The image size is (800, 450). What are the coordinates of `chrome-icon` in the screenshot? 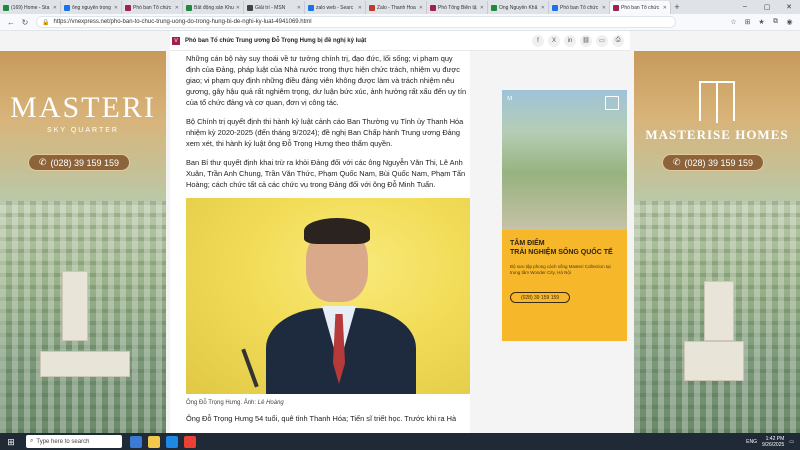 It's located at (190, 441).